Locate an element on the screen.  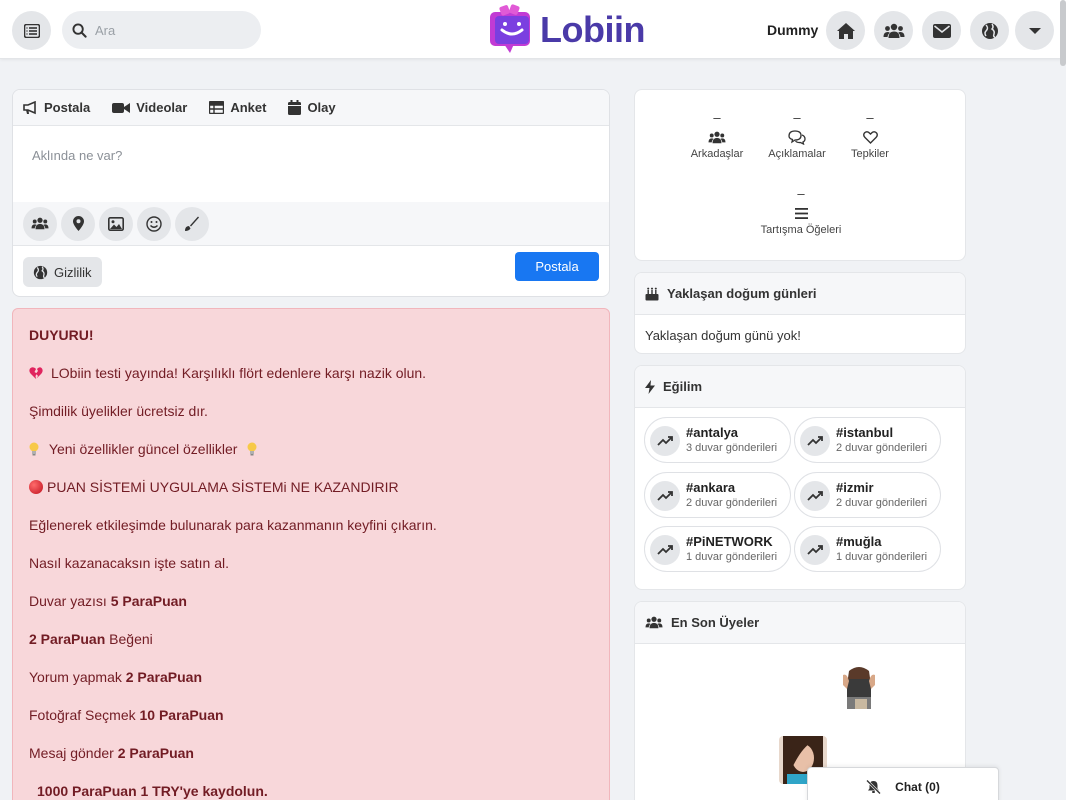
account-dropdown-button is located at coordinates (1034, 30).